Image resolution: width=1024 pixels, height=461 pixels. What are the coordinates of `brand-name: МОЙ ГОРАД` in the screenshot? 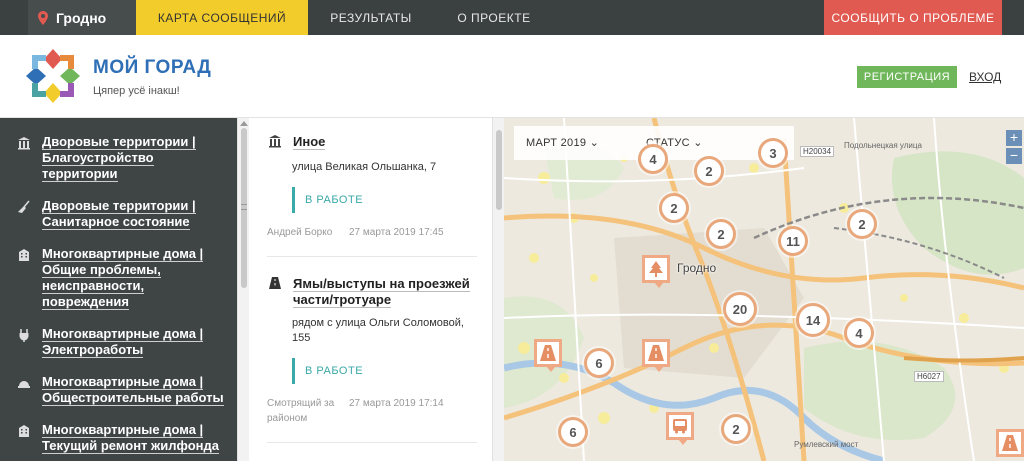 It's located at (152, 67).